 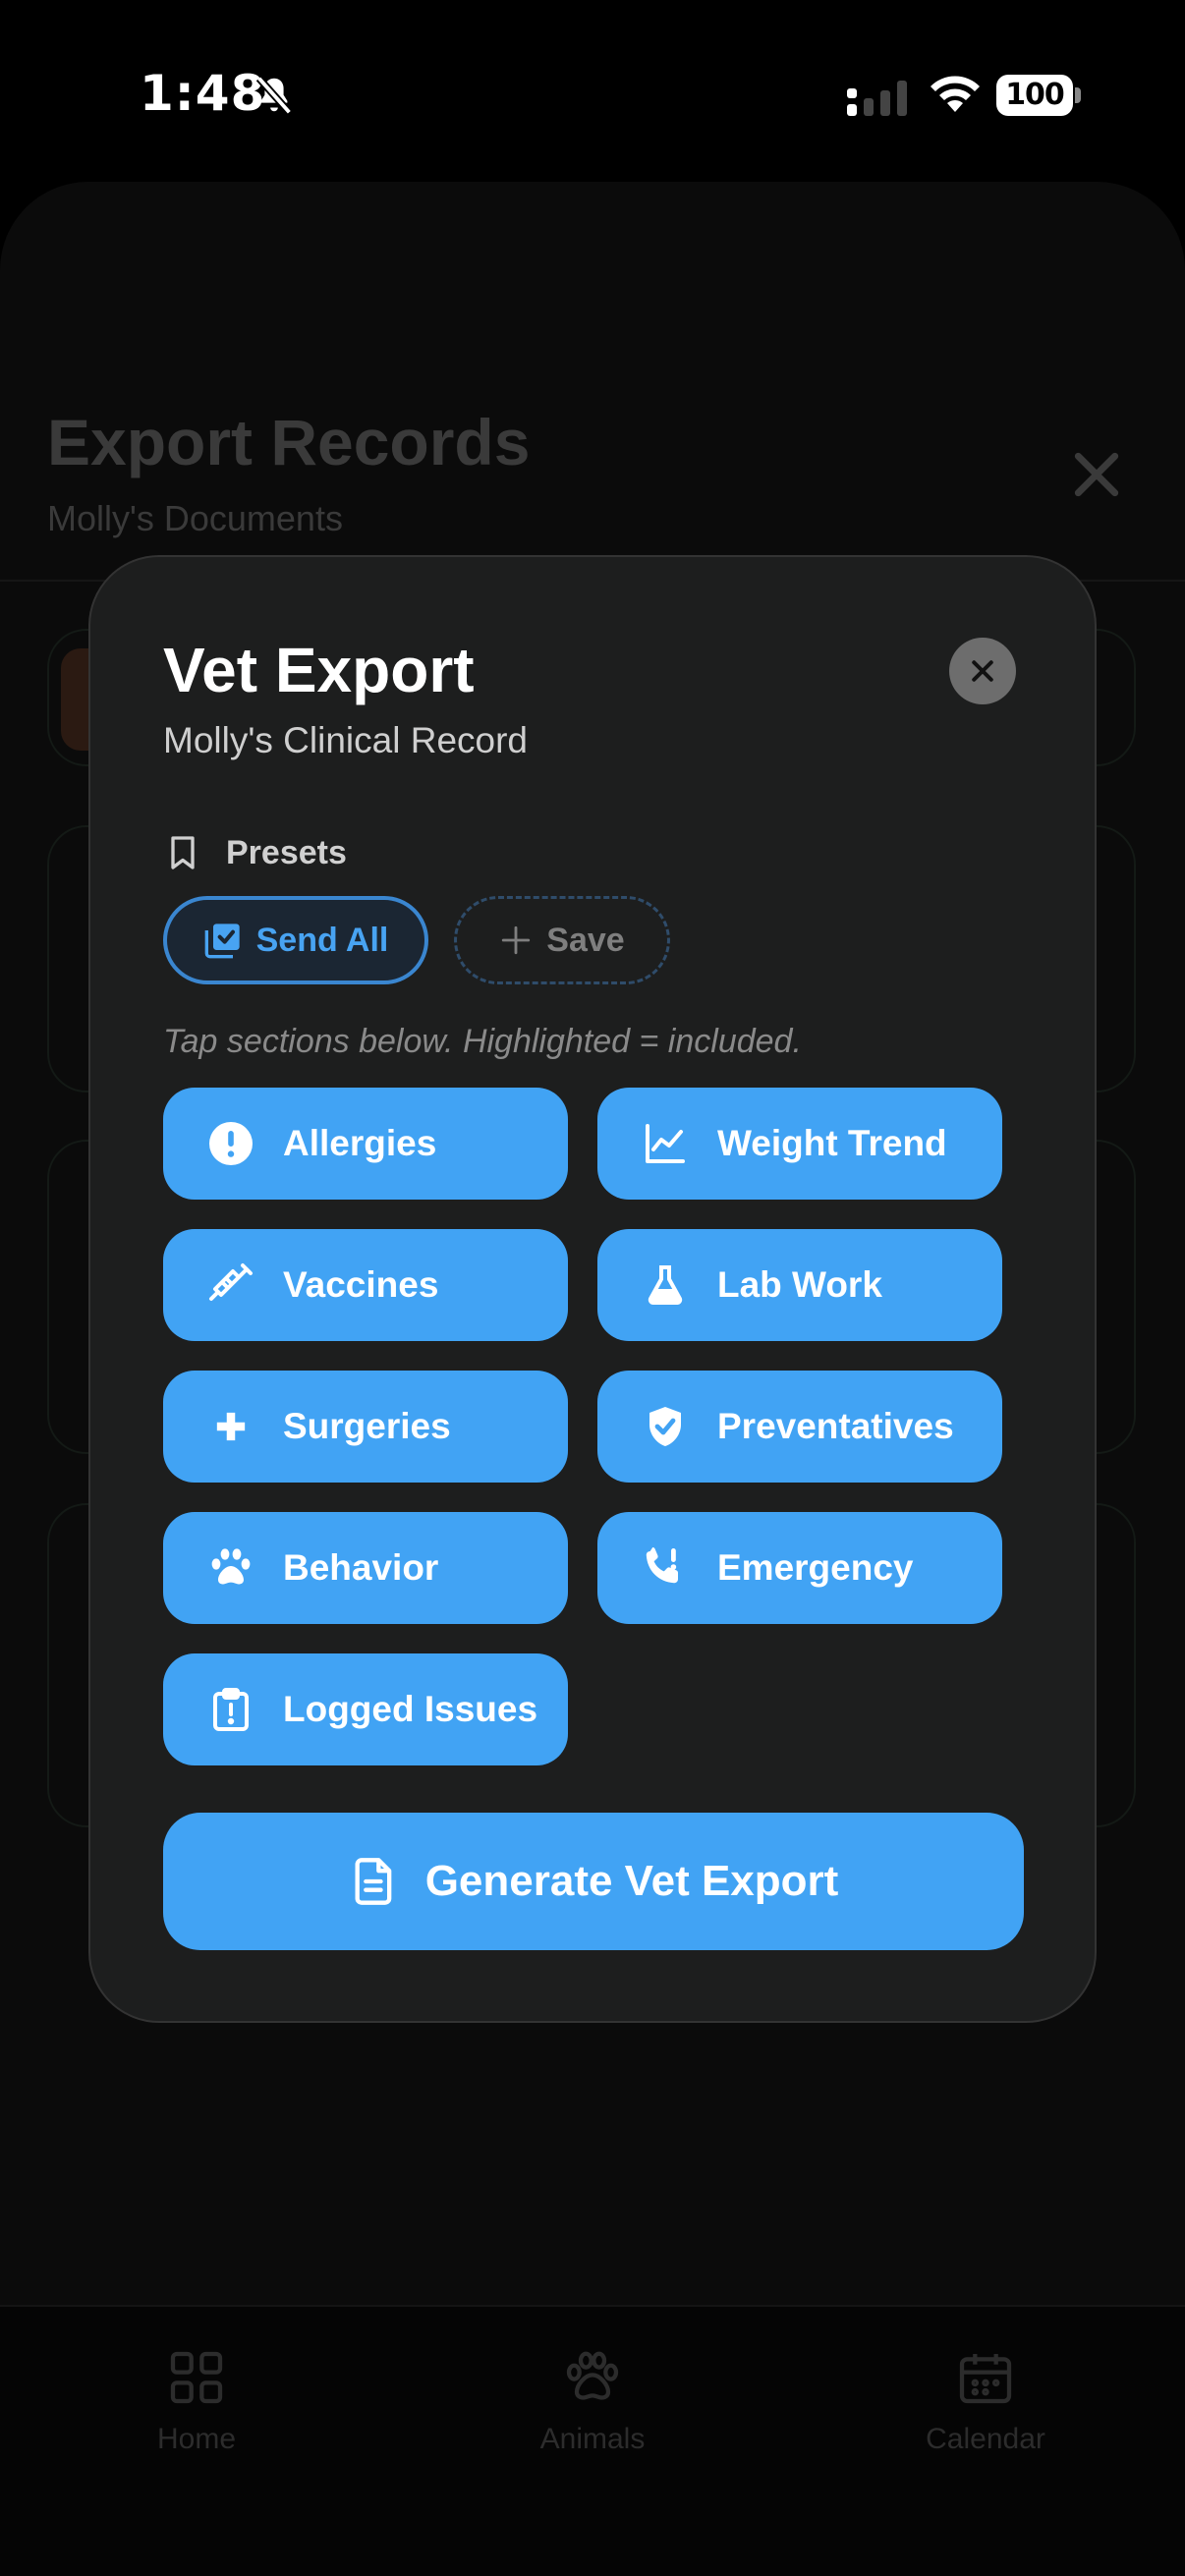 What do you see at coordinates (322, 940) in the screenshot?
I see `preset-label: Send All` at bounding box center [322, 940].